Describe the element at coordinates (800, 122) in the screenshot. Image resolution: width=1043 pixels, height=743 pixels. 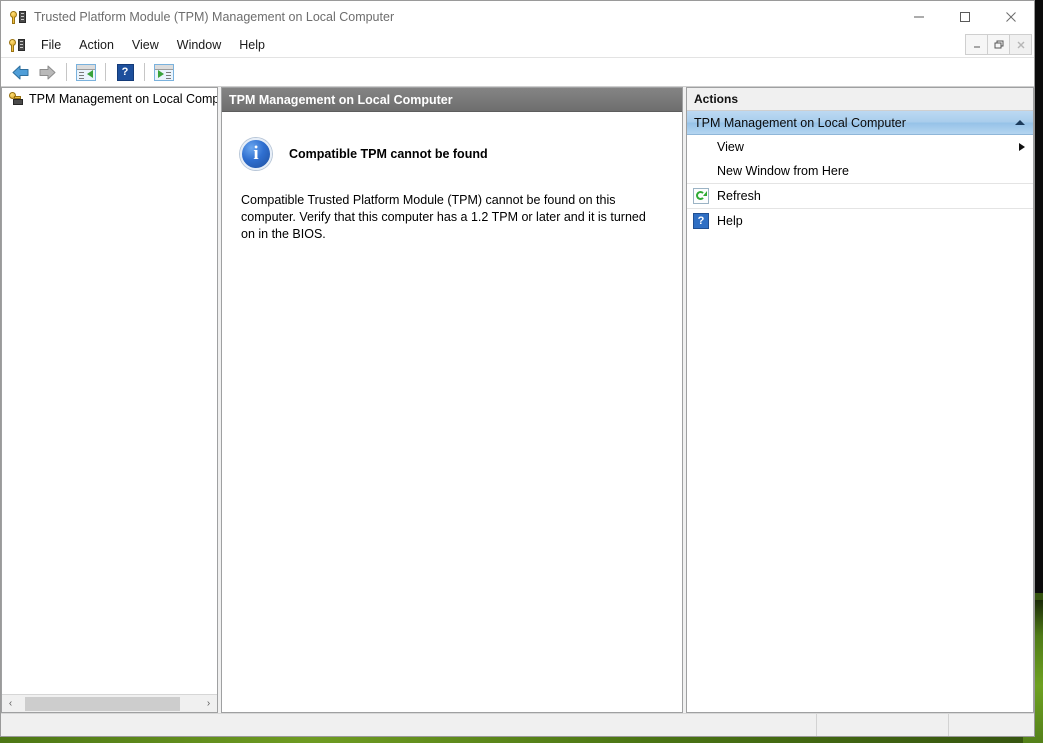
I see `actions-group-label: TPM Management on Local Computer` at that location.